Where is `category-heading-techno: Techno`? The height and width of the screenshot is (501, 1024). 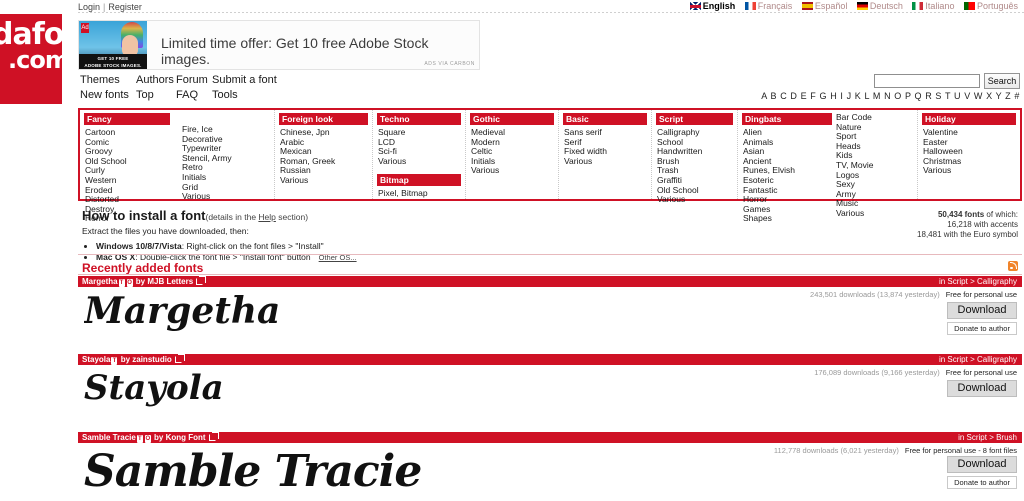
category-heading-techno: Techno is located at coordinates (419, 119).